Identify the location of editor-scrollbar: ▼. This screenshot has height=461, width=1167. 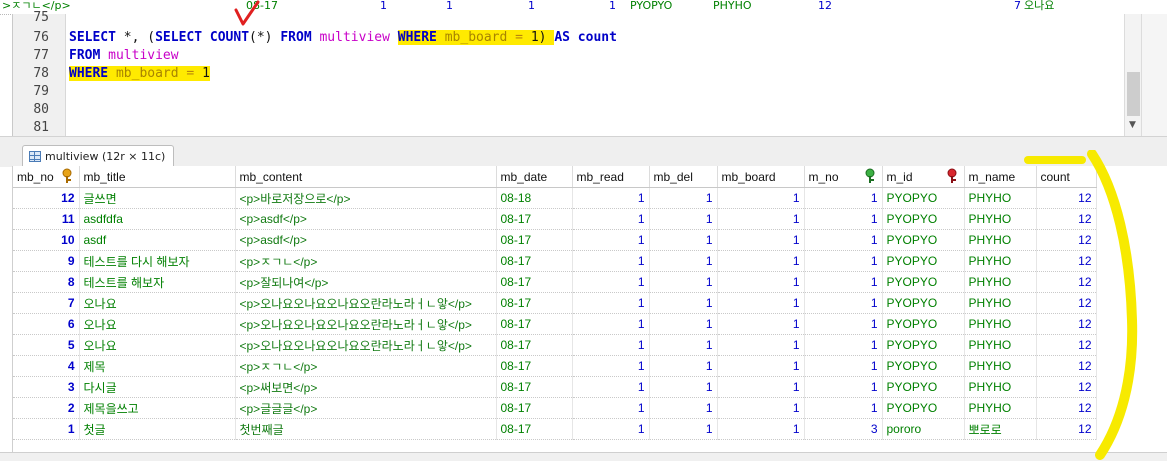
(1133, 75).